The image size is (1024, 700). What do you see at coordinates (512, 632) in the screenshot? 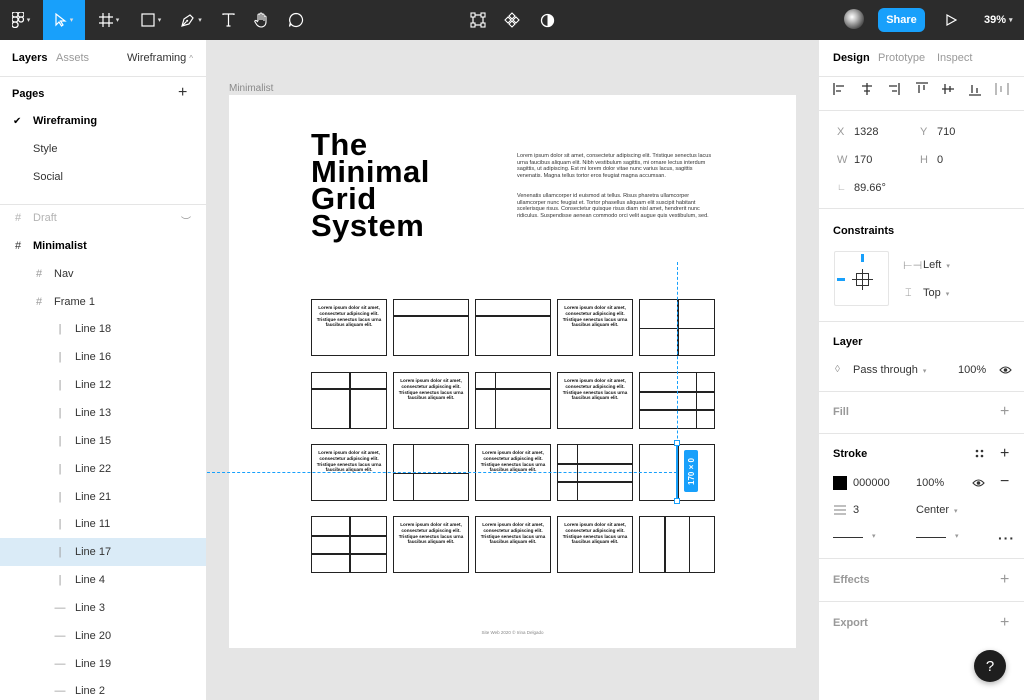
I see `footer-credit: Site Web 2020 © Irina Delgado` at bounding box center [512, 632].